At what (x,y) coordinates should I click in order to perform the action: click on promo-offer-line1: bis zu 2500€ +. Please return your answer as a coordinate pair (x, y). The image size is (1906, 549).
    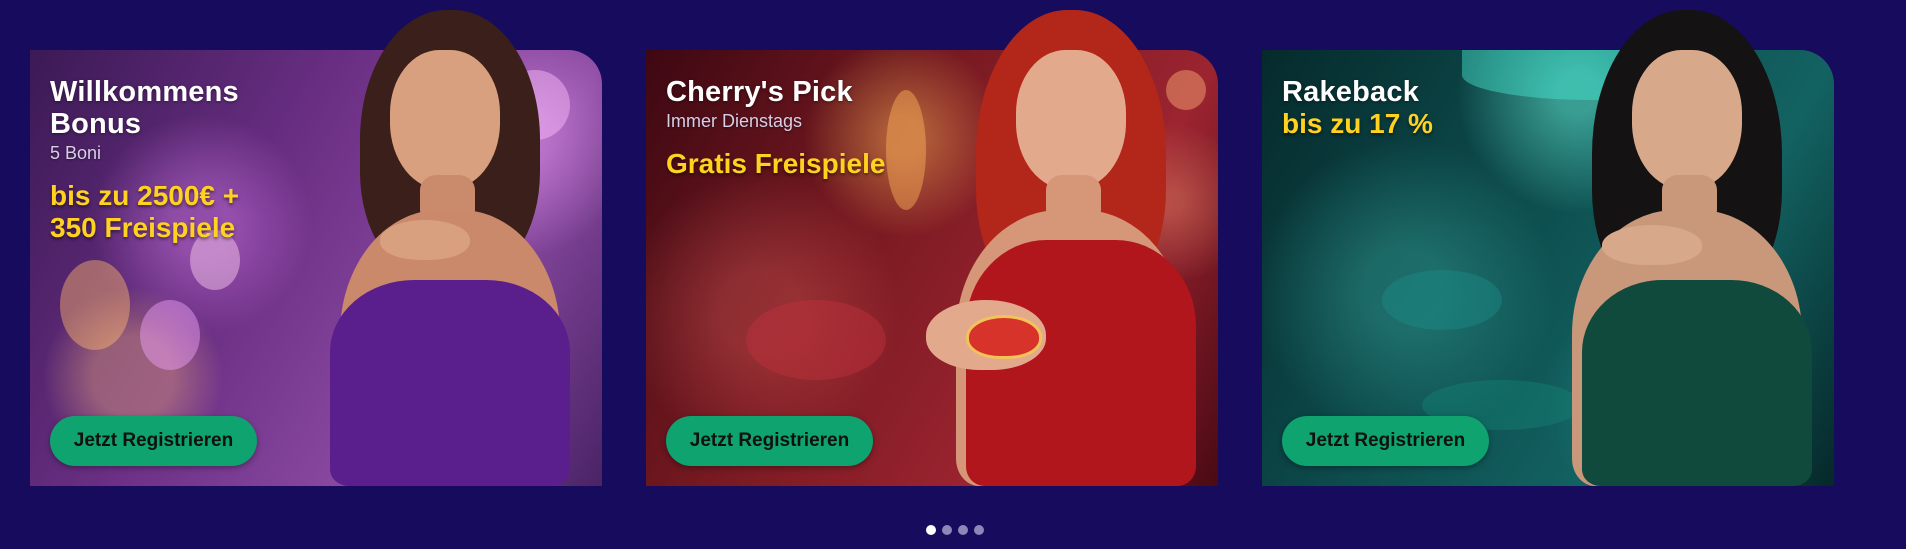
    Looking at the image, I should click on (145, 195).